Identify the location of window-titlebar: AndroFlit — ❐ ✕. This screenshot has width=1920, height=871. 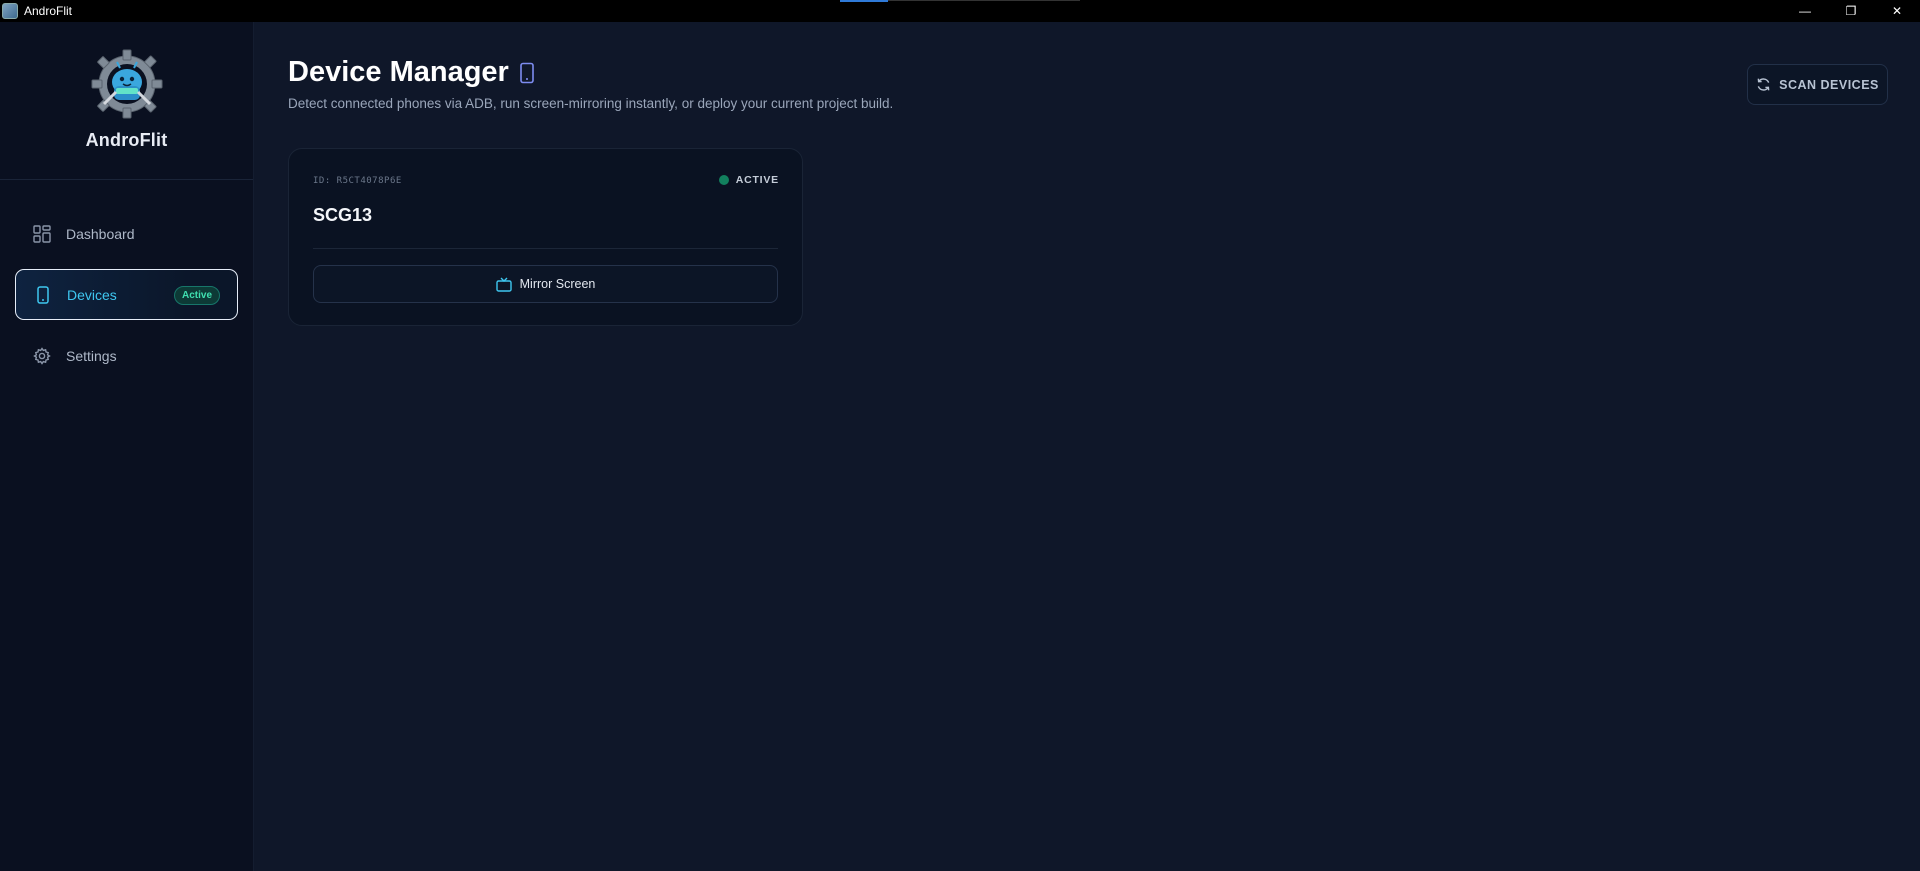
(960, 11).